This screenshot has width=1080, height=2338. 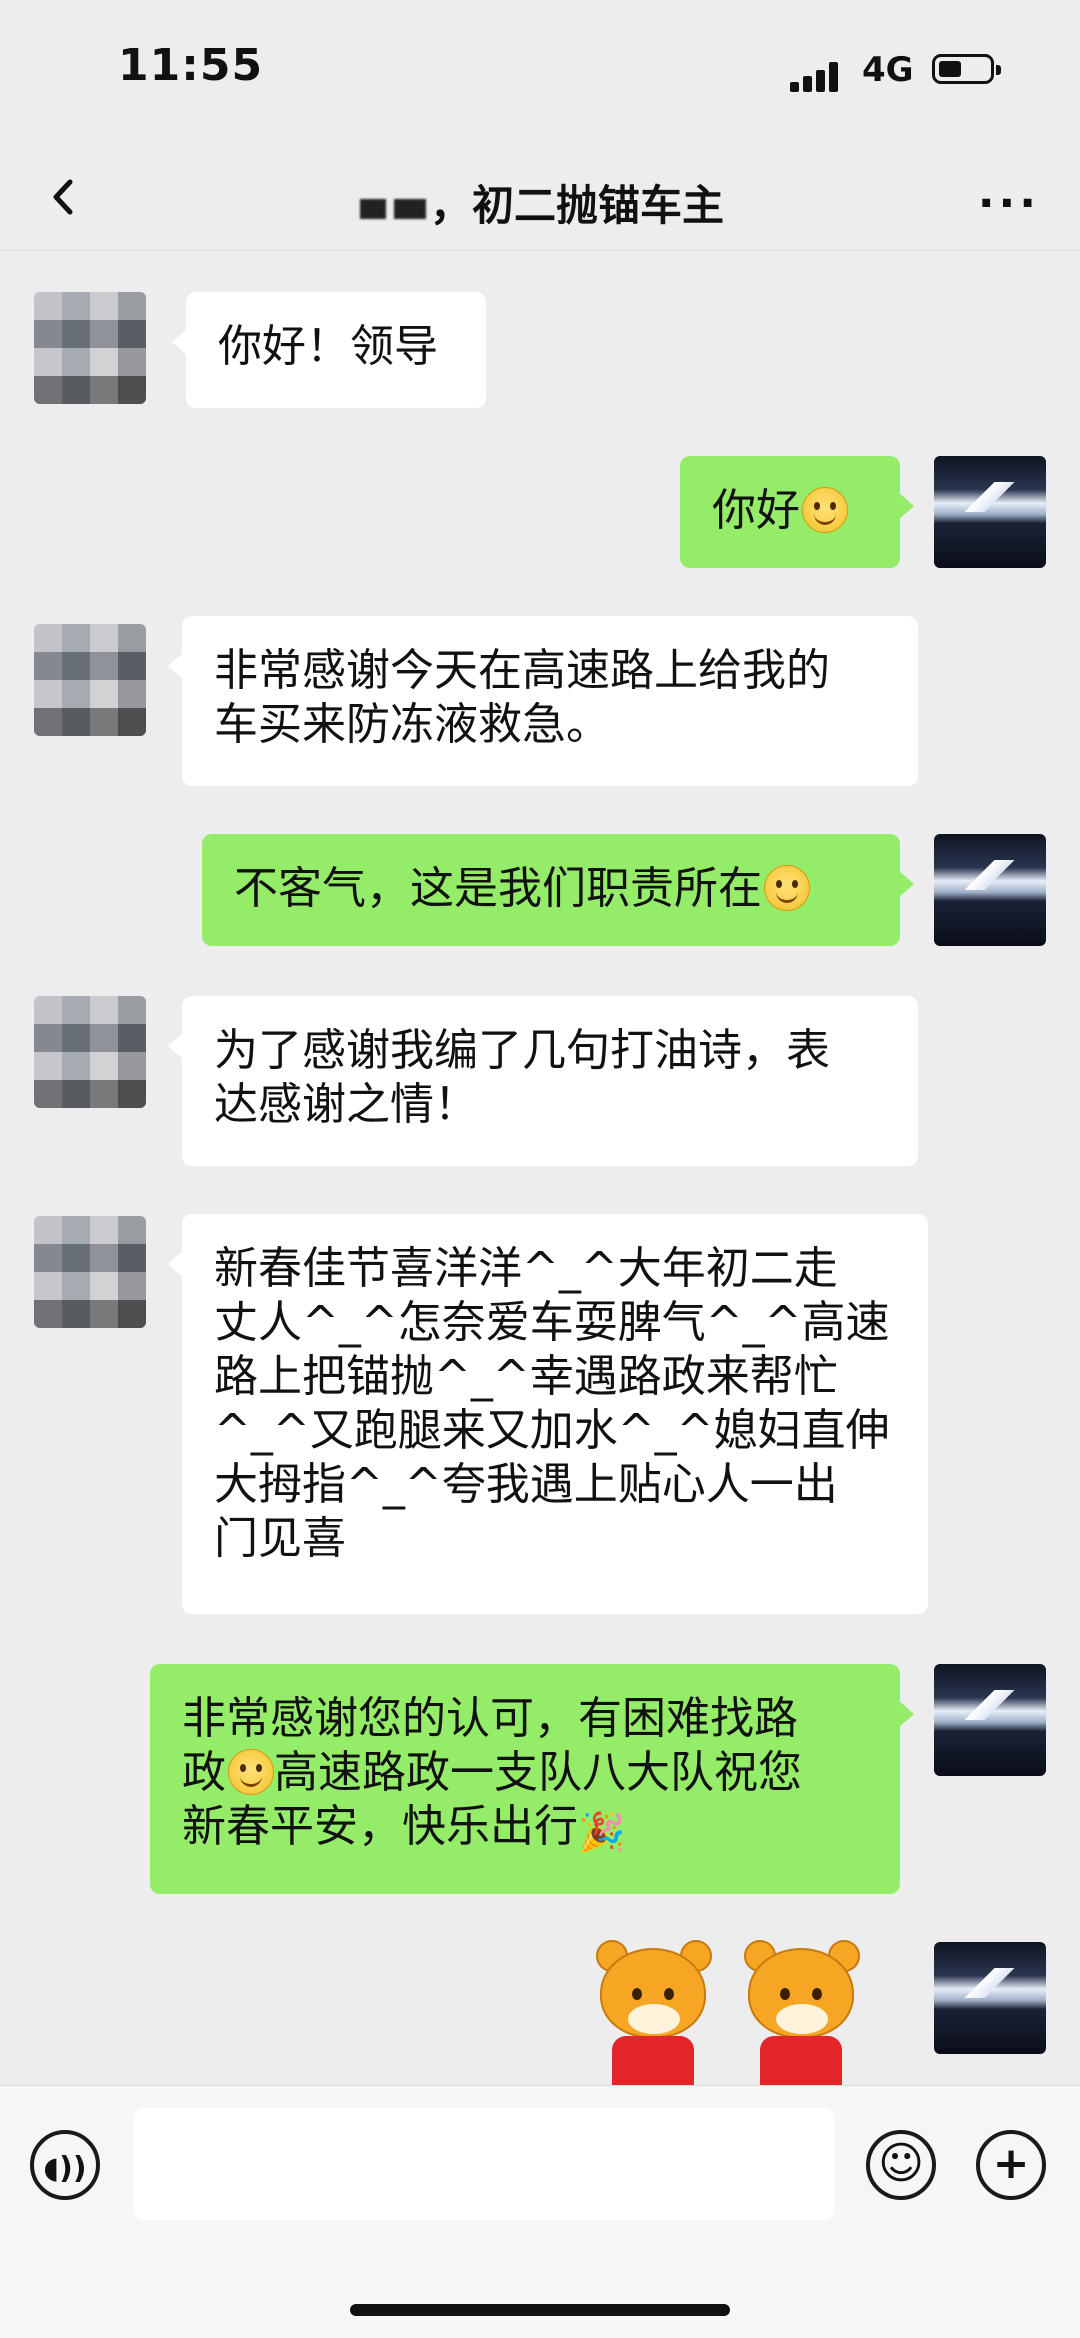 What do you see at coordinates (65, 2165) in the screenshot?
I see `voice-icon: ◖))` at bounding box center [65, 2165].